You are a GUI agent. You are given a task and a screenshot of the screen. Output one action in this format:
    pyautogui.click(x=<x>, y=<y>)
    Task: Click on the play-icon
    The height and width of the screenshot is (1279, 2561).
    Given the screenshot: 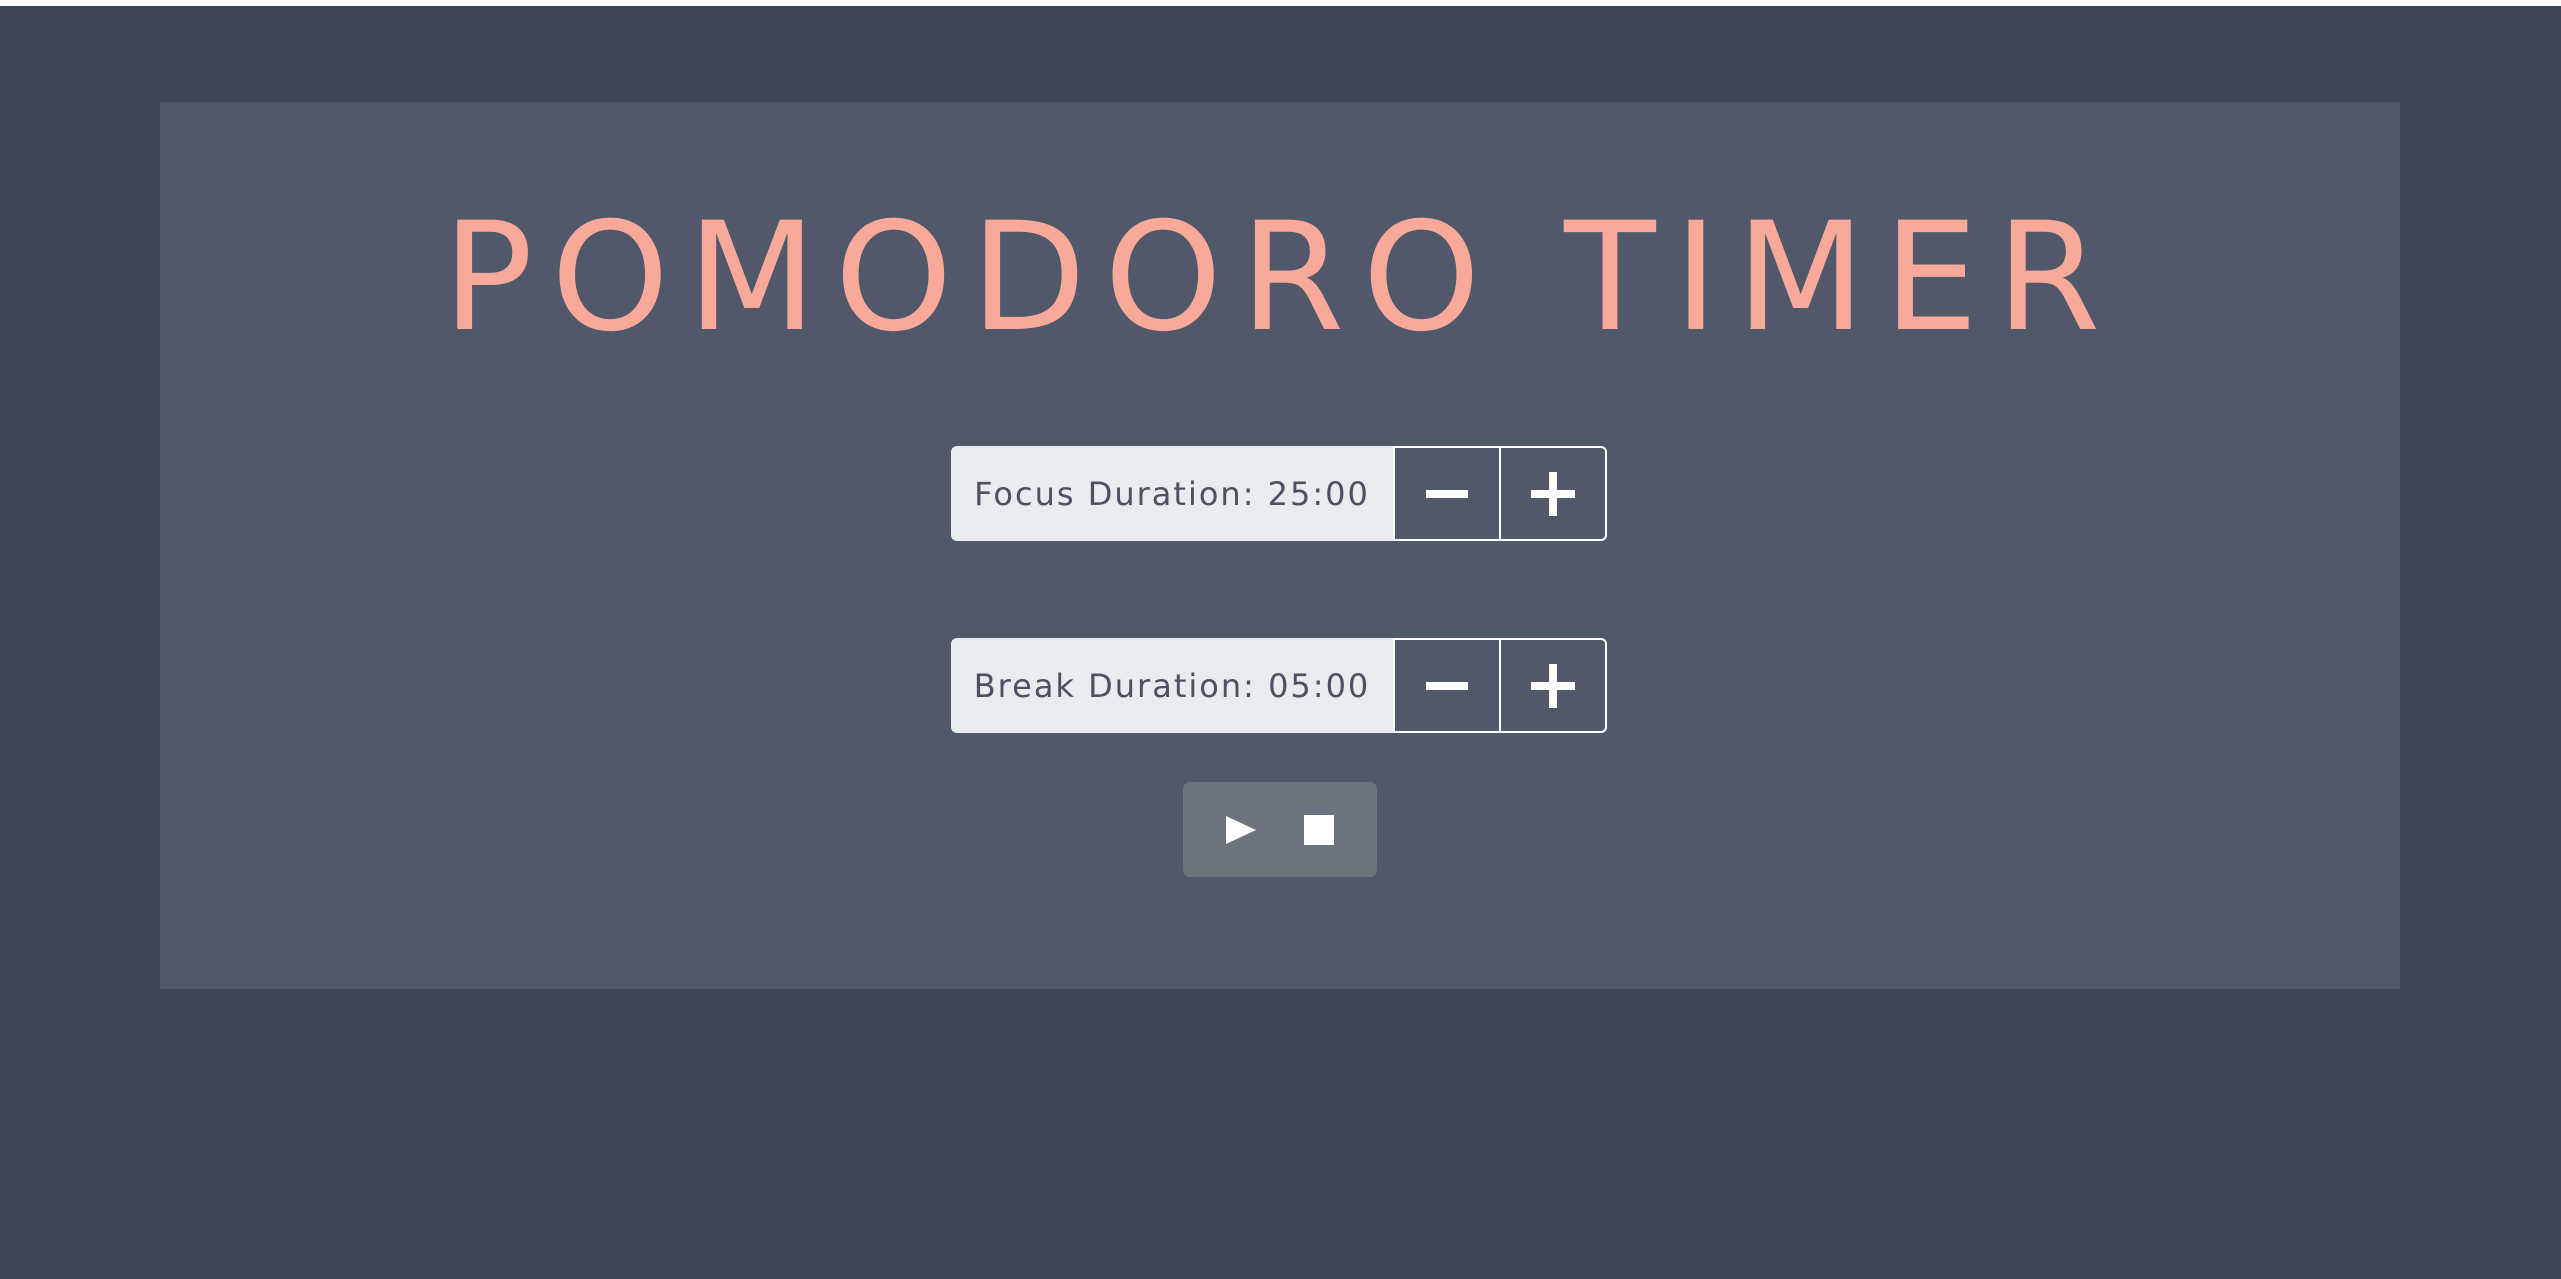 What is the action you would take?
    pyautogui.click(x=1241, y=829)
    